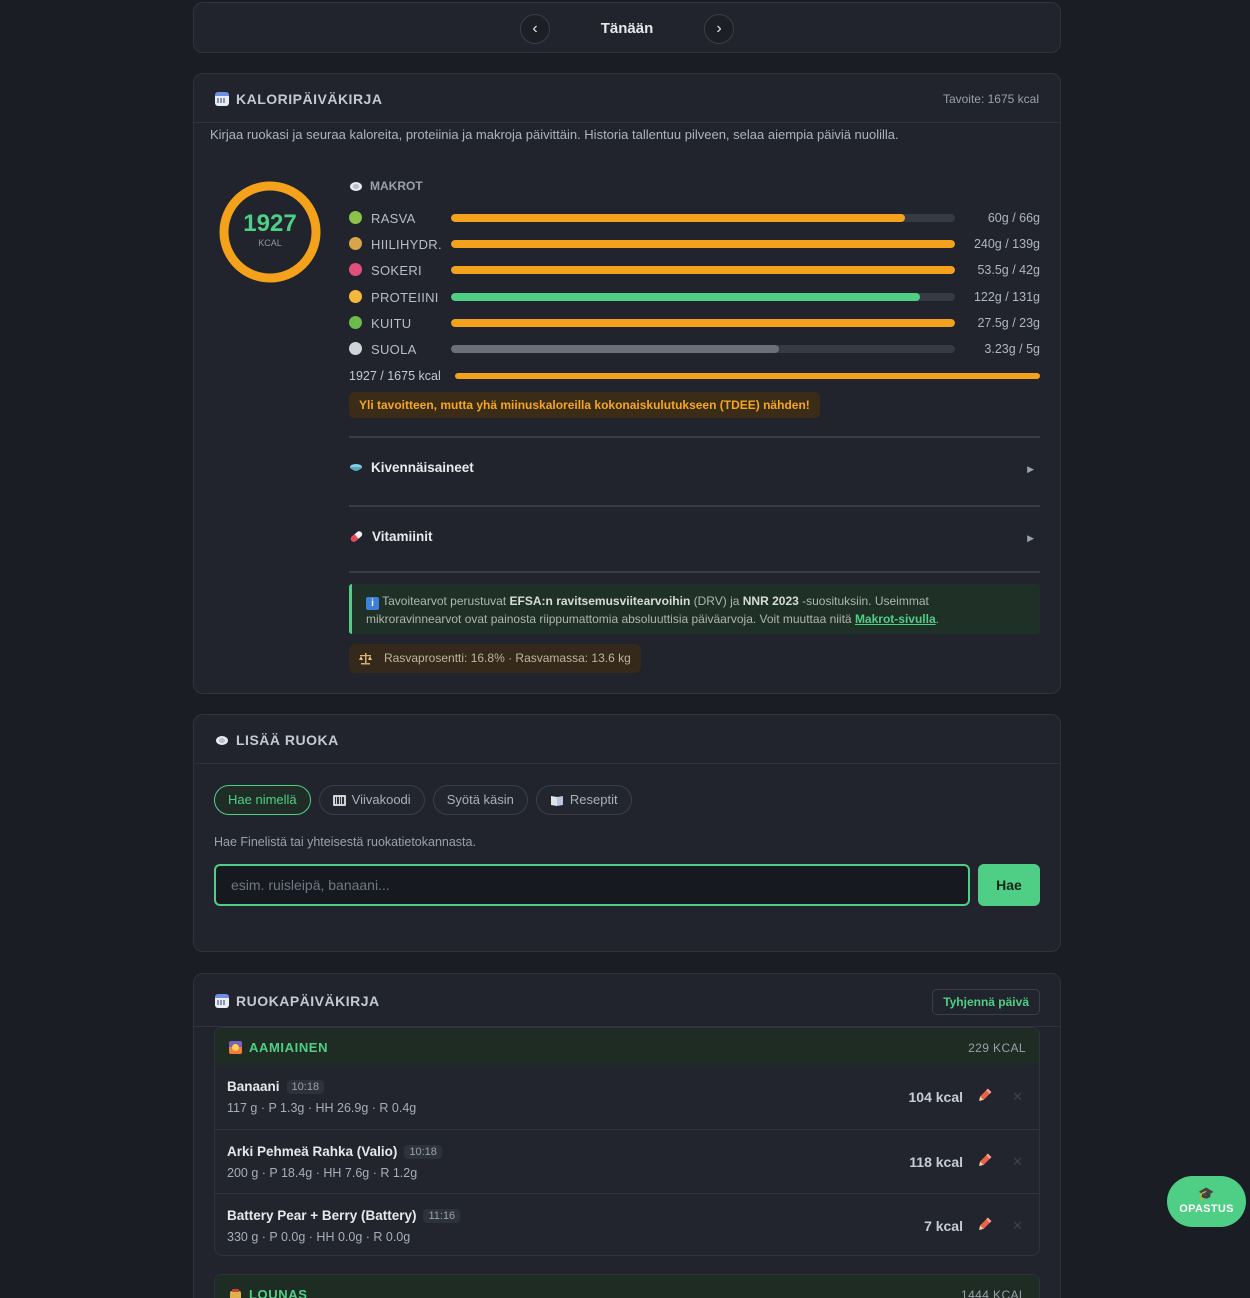 This screenshot has height=1298, width=1250. I want to click on calorie-diary-header: KALORIPÄIVÄKIRJA Tavoite: 1675 kcal, so click(627, 98).